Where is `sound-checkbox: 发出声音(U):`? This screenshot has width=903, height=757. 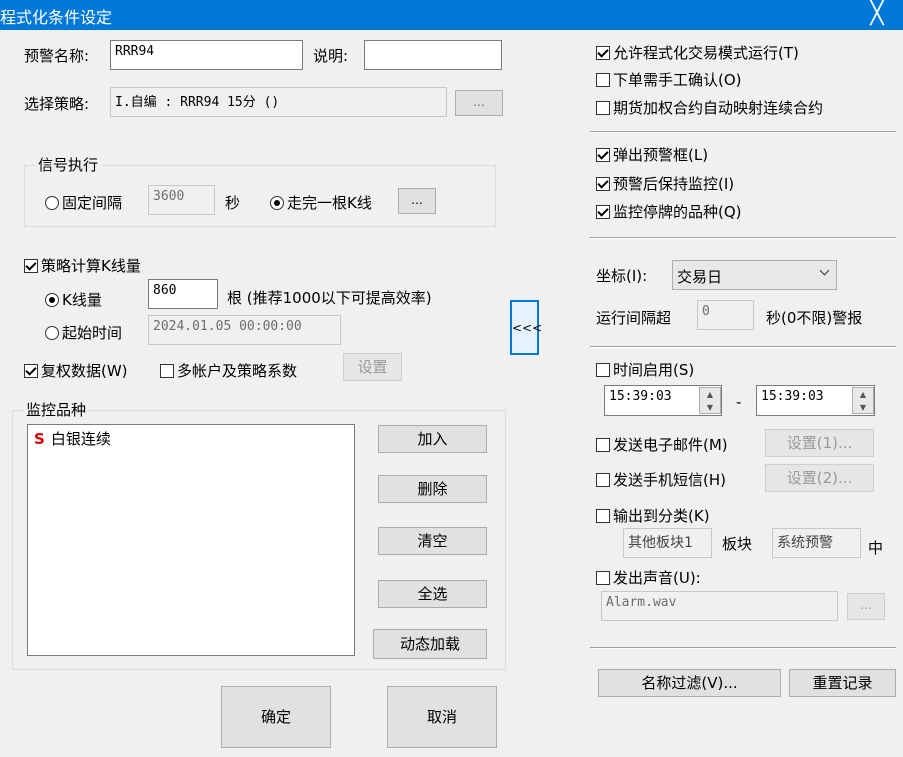 sound-checkbox: 发出声音(U): is located at coordinates (648, 577).